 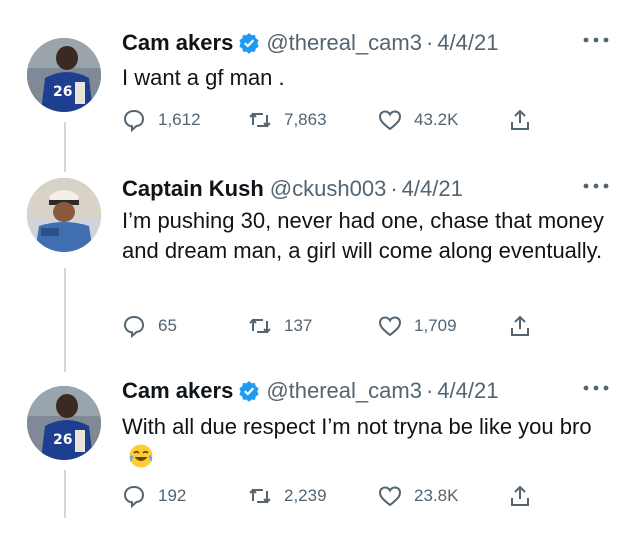 What do you see at coordinates (167, 325) in the screenshot?
I see `reply-count: 65` at bounding box center [167, 325].